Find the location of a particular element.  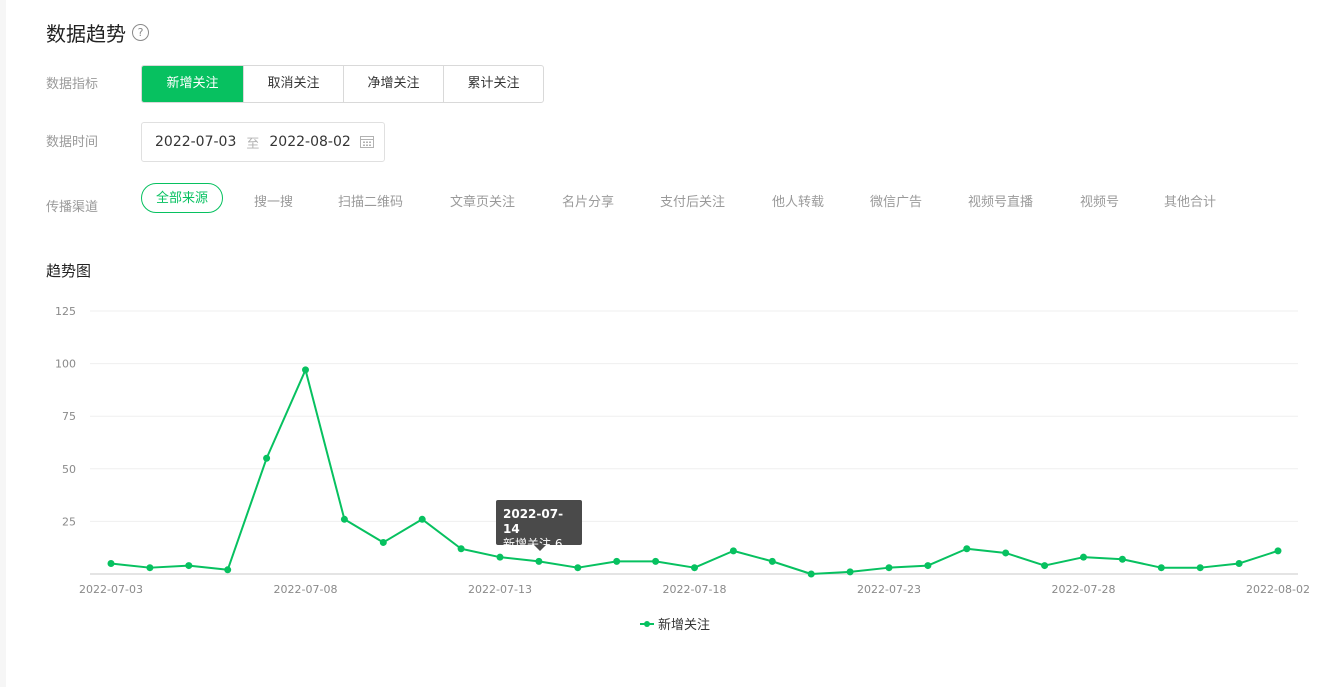

y-tick-label: 75 is located at coordinates (69, 416).